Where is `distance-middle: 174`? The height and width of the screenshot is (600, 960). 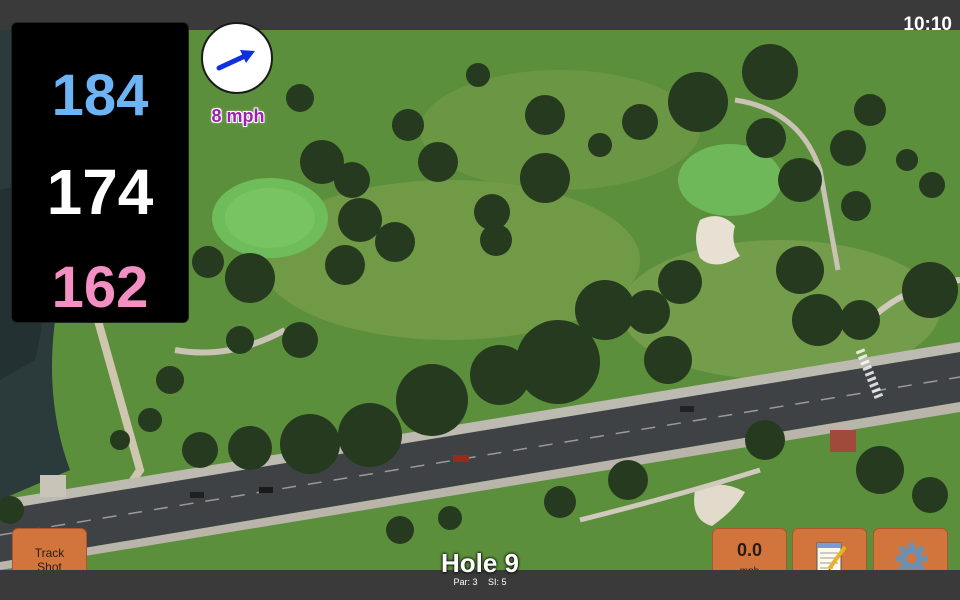 distance-middle: 174 is located at coordinates (100, 192).